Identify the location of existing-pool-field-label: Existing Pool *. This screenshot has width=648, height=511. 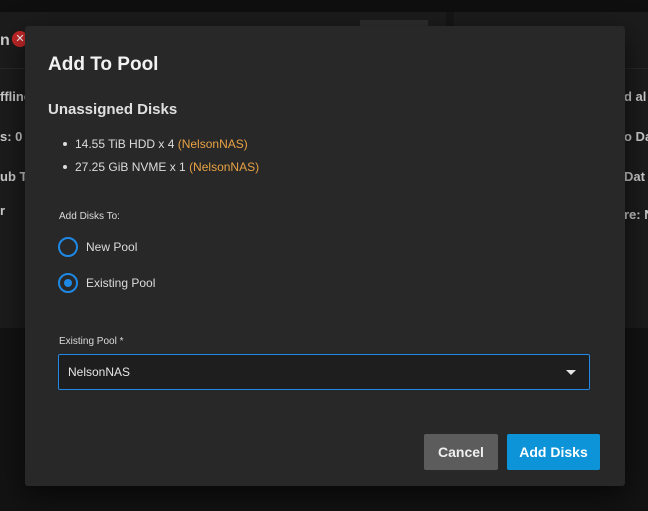
(91, 341).